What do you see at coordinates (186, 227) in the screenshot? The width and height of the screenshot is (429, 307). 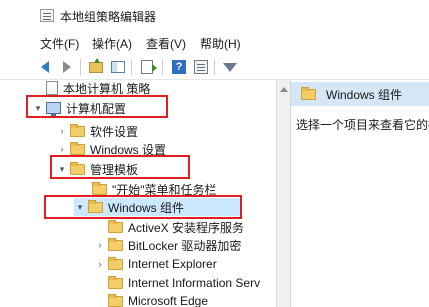 I see `tree-item-label: ActiveX 安装程序服务` at bounding box center [186, 227].